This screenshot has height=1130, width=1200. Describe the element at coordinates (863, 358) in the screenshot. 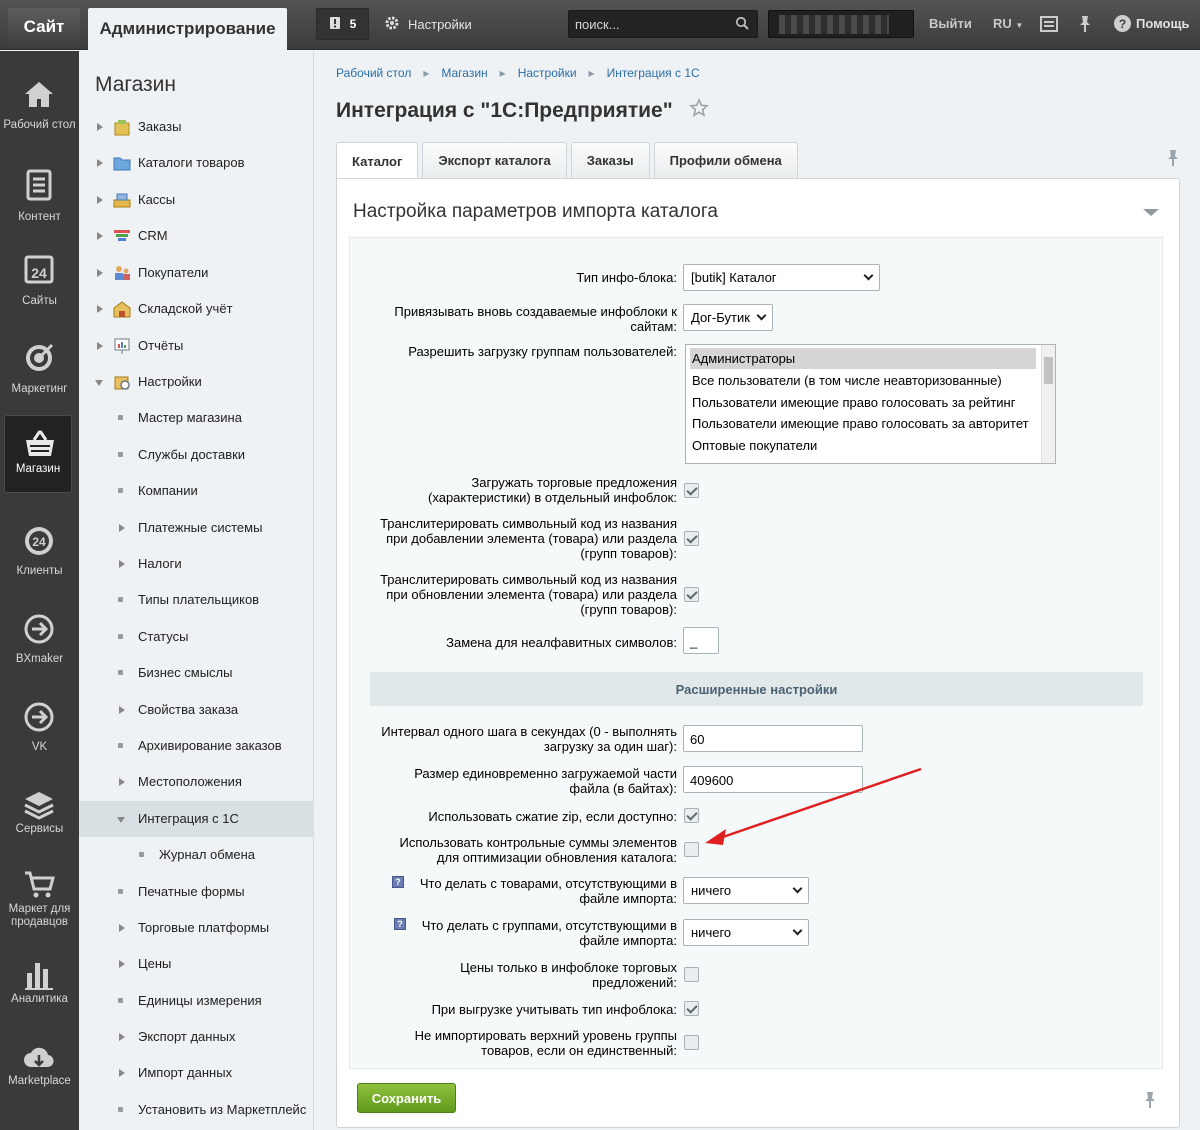

I see `listbox-option: Администраторы` at that location.